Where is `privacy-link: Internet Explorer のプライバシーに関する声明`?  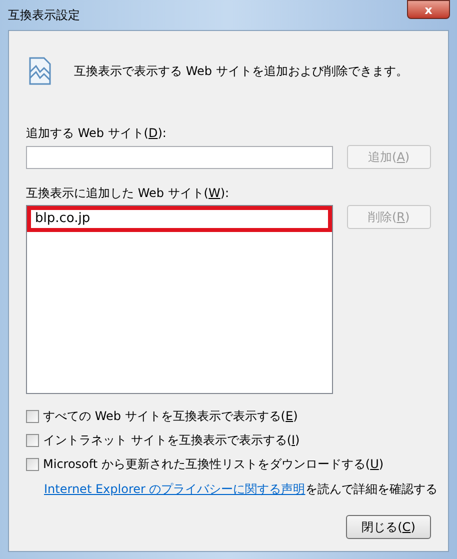 privacy-link: Internet Explorer のプライバシーに関する声明 is located at coordinates (175, 489).